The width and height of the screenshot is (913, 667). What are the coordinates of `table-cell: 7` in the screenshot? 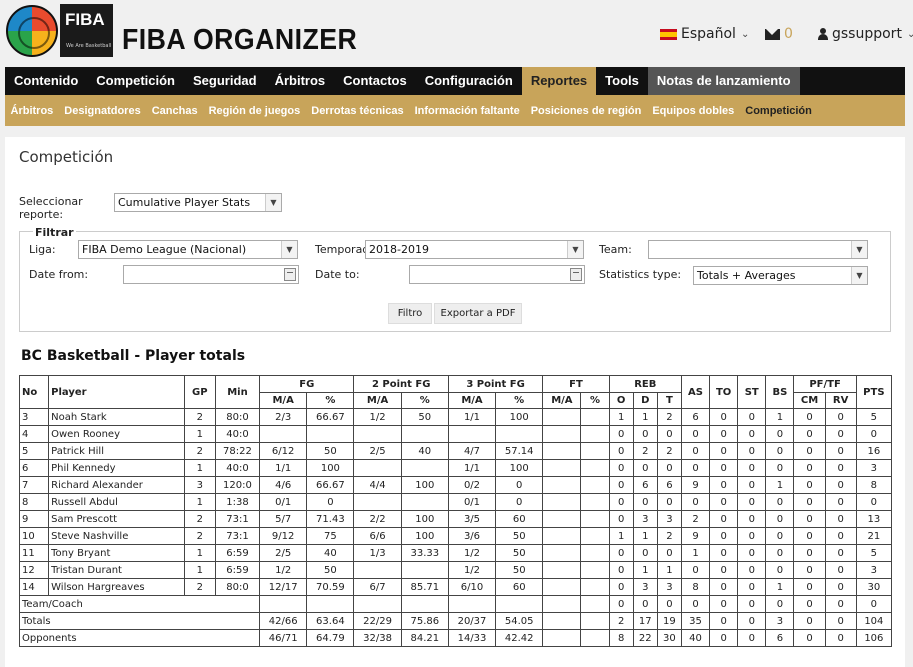 It's located at (34, 485).